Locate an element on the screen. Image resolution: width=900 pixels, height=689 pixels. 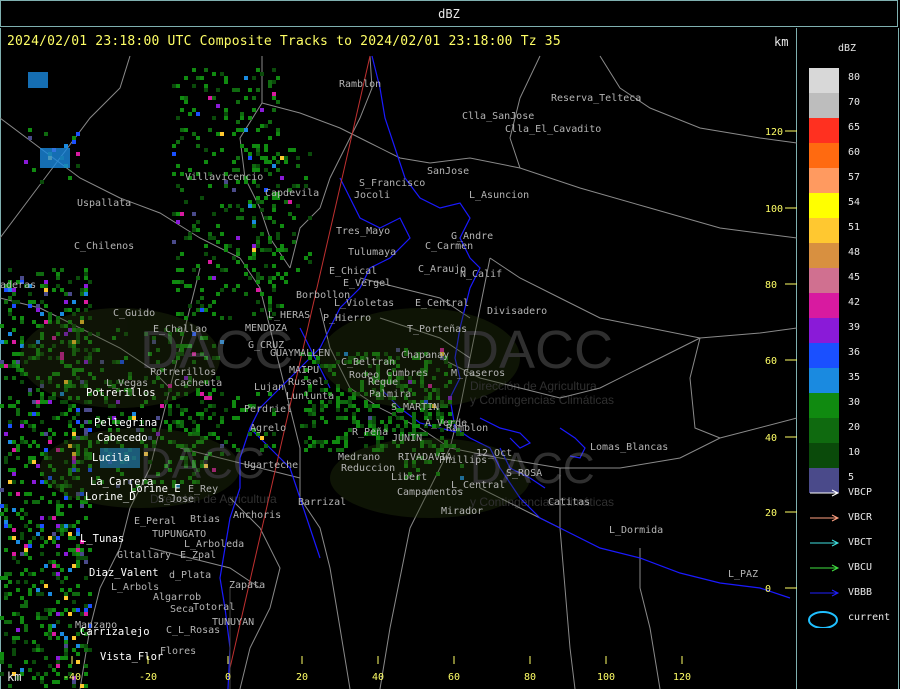
place-label: aderas is located at coordinates (18, 285).